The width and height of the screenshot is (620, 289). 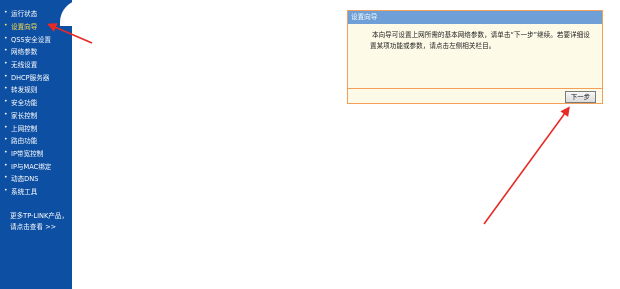 What do you see at coordinates (24, 90) in the screenshot?
I see `sidebar-item-label: 转发规则` at bounding box center [24, 90].